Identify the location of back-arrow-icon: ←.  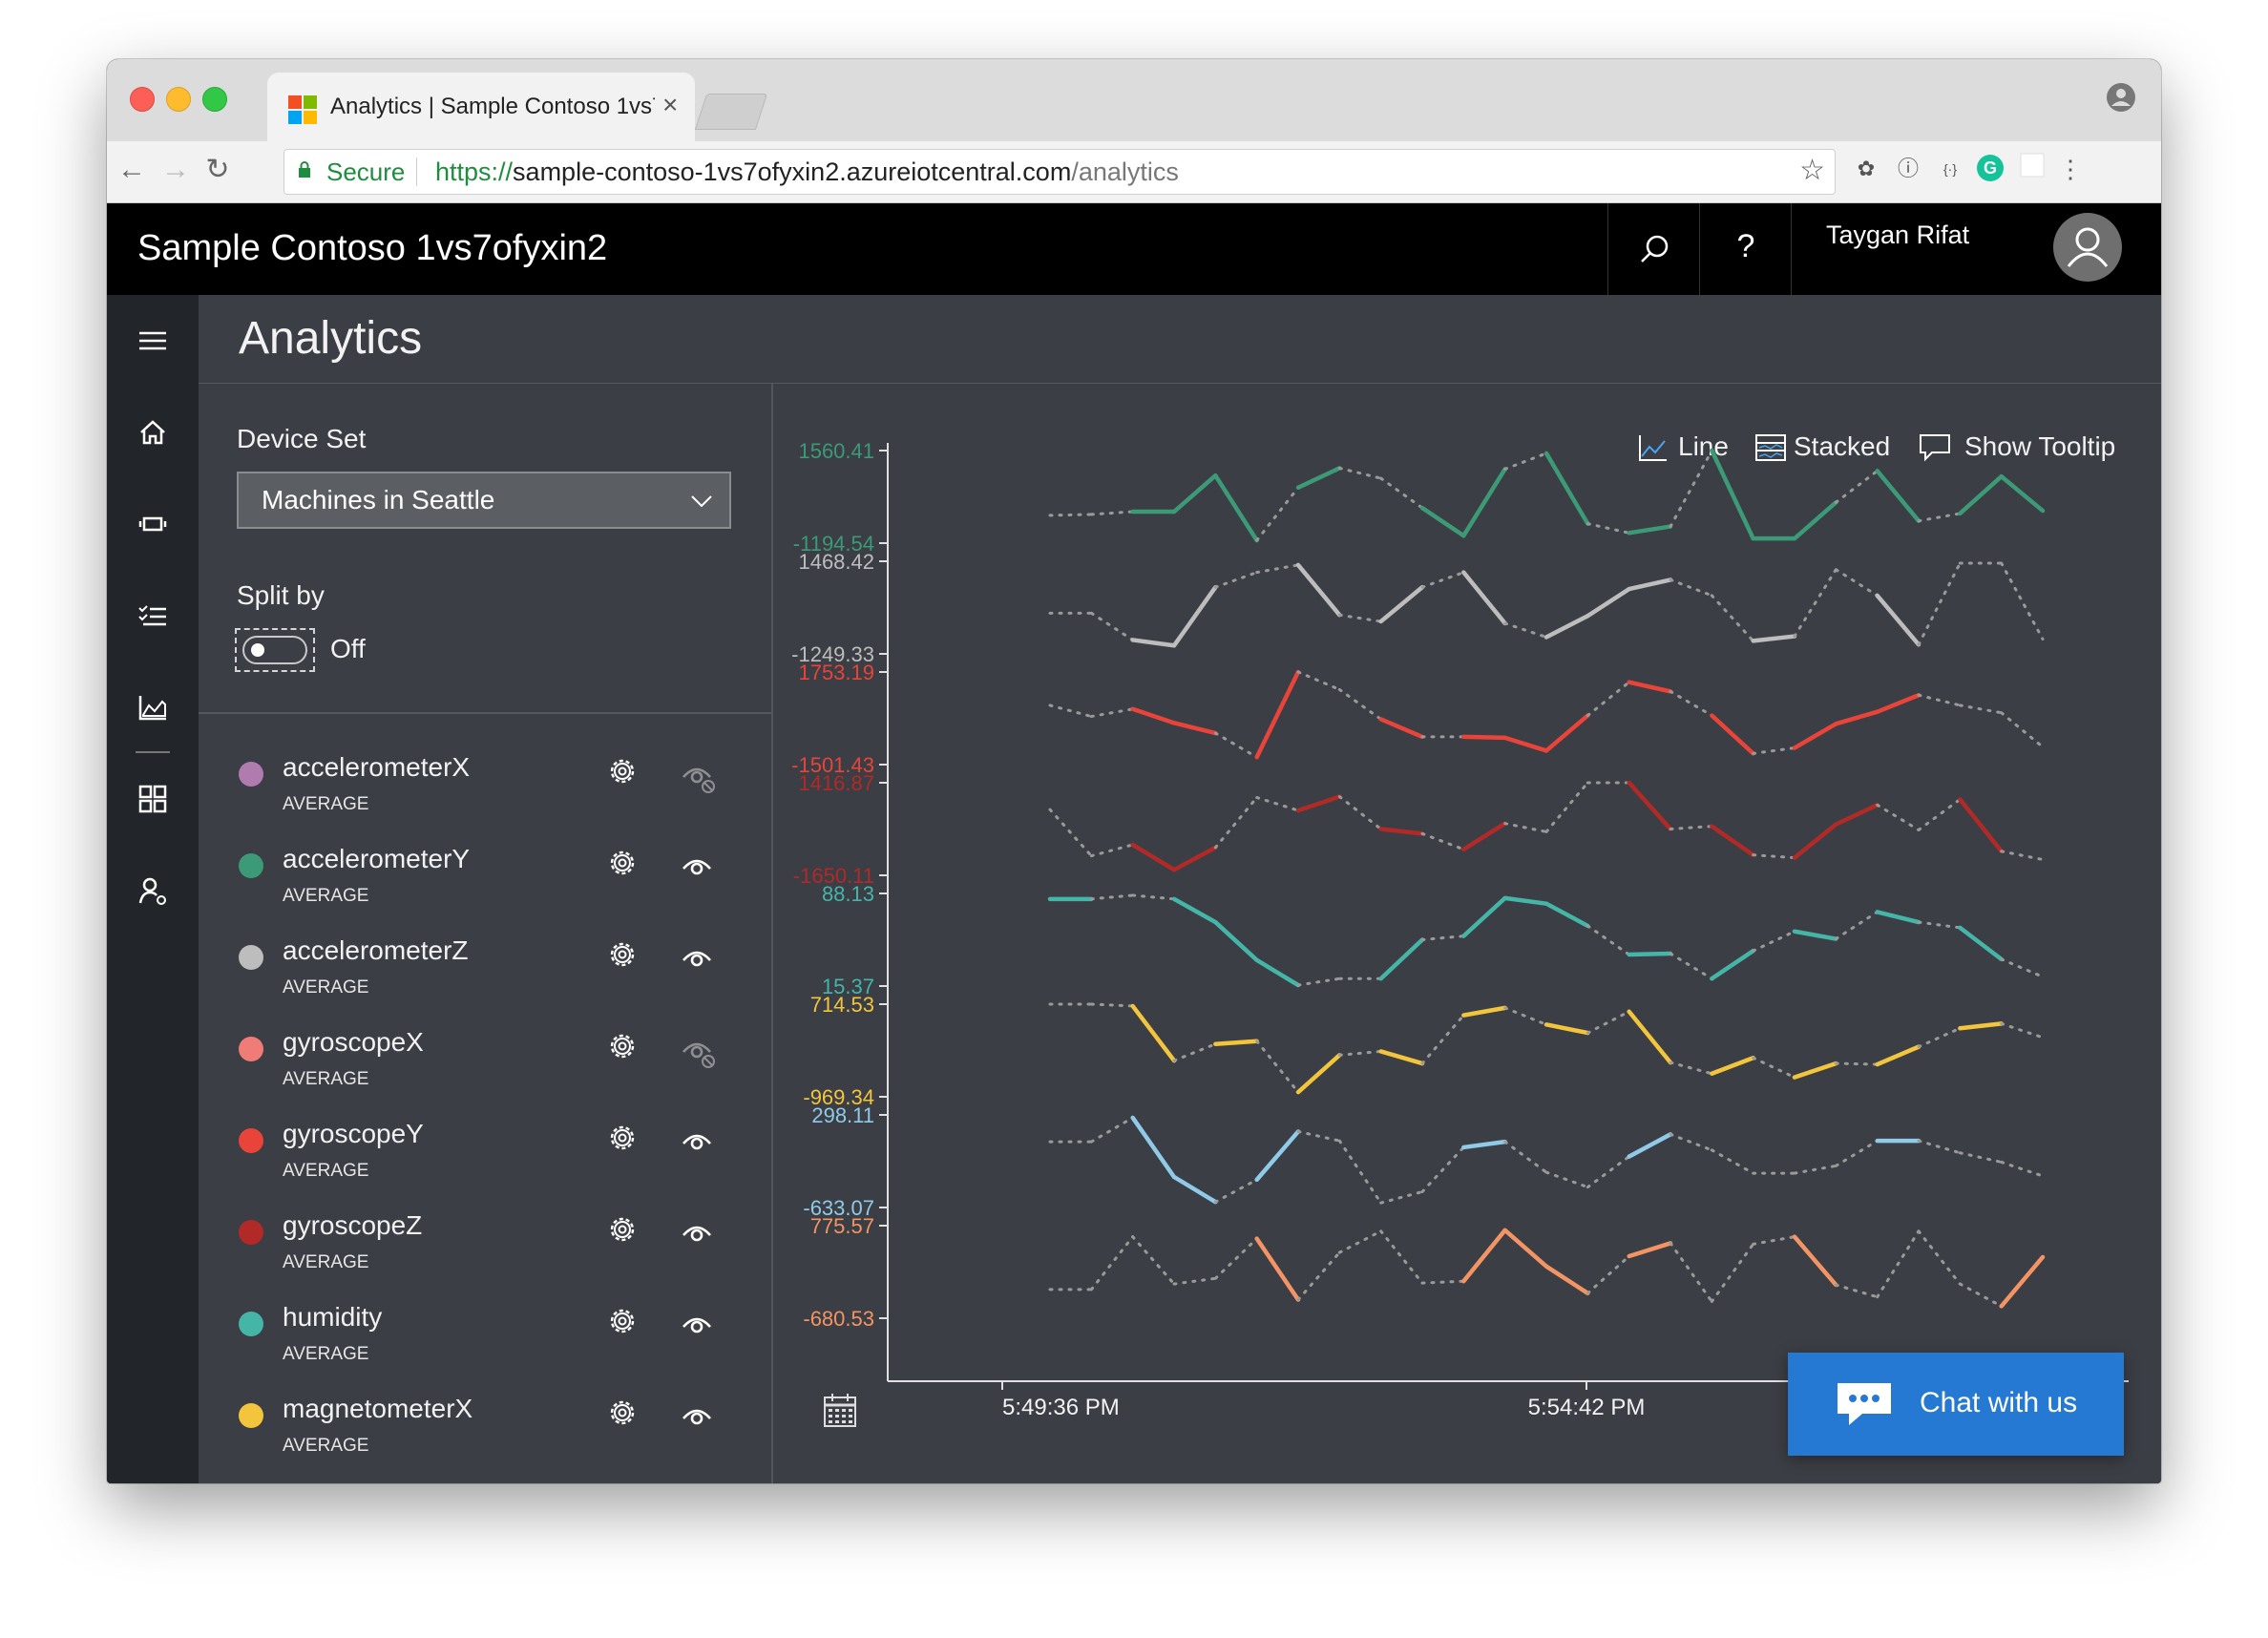
(132, 170).